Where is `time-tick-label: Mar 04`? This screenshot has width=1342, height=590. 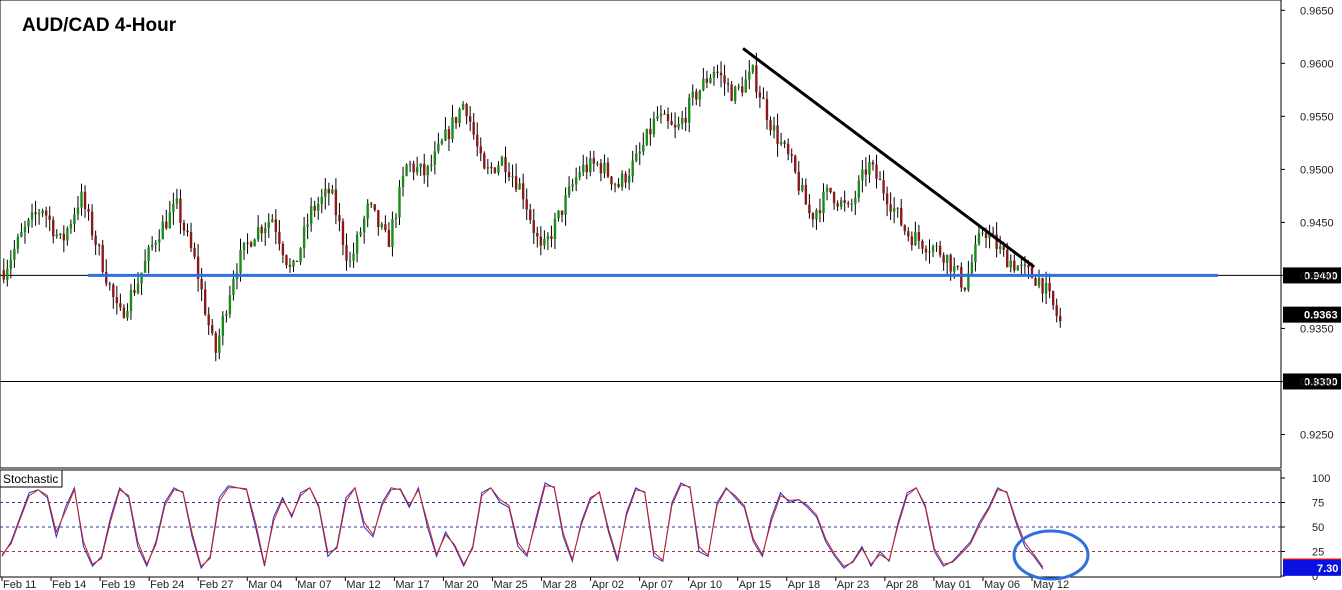 time-tick-label: Mar 04 is located at coordinates (265, 584).